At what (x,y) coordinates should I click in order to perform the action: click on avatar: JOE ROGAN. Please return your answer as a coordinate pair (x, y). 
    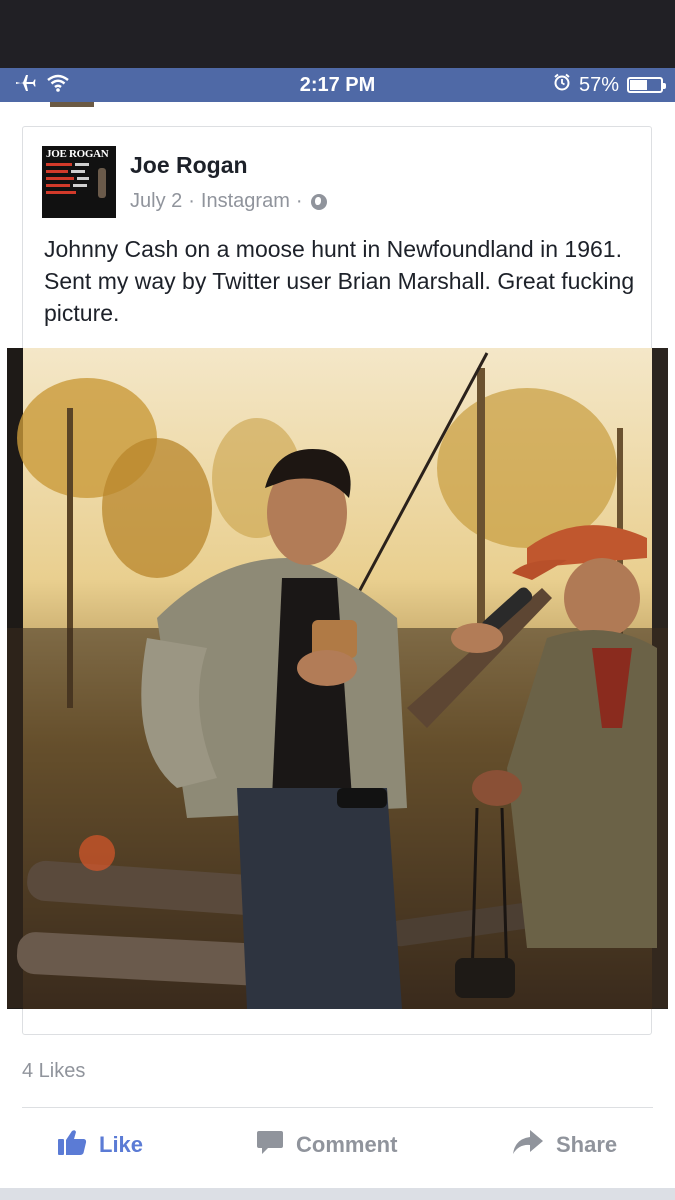
    Looking at the image, I should click on (79, 182).